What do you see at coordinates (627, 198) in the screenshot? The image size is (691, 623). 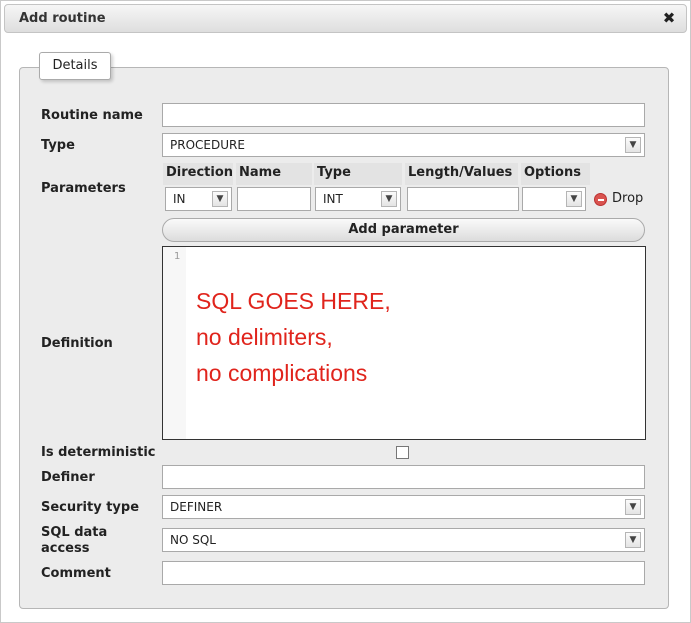 I see `drop-link: Drop` at bounding box center [627, 198].